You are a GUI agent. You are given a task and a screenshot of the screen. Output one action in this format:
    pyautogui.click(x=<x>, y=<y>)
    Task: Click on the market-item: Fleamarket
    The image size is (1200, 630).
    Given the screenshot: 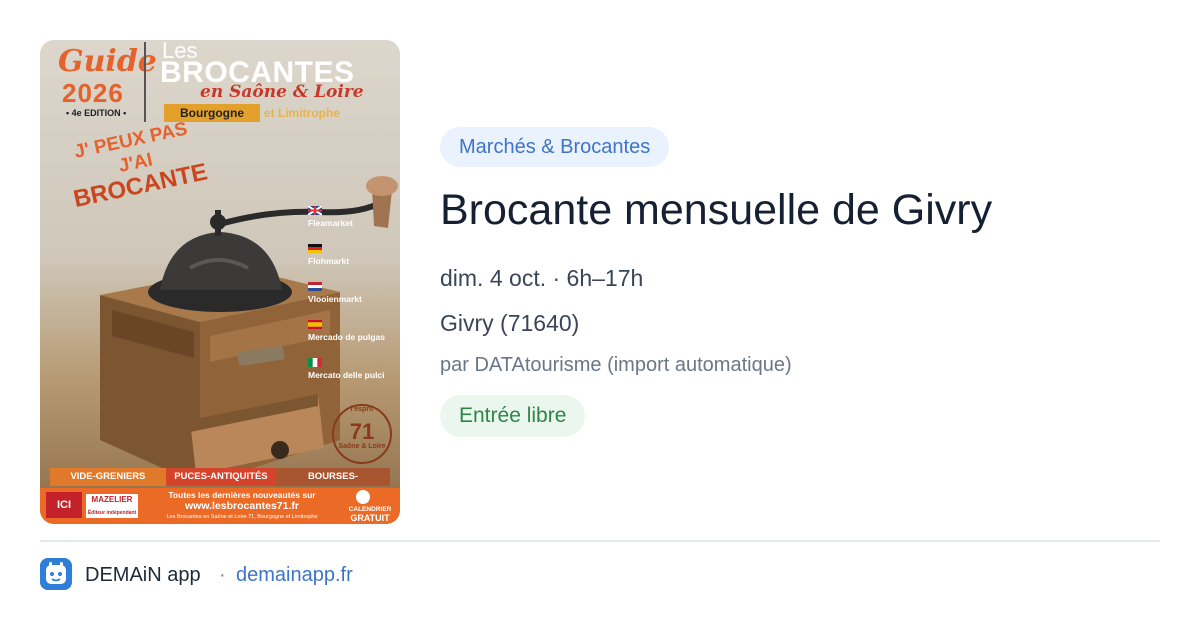 What is the action you would take?
    pyautogui.click(x=354, y=225)
    